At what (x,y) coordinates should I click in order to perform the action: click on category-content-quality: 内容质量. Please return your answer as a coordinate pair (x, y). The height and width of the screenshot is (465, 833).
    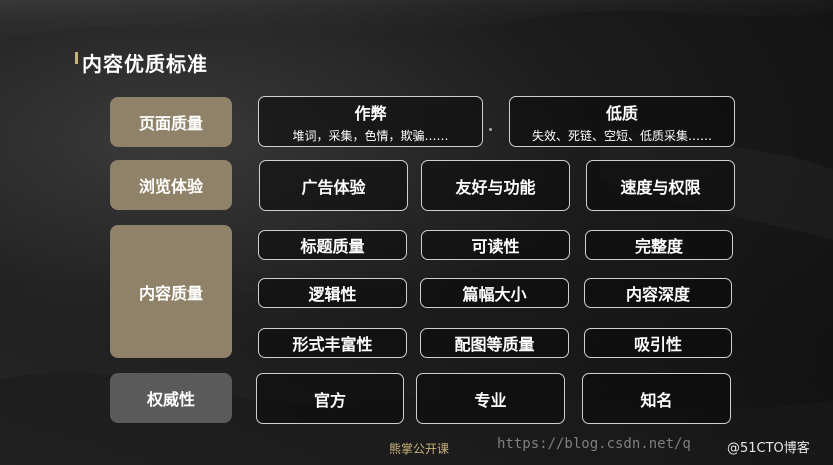
    Looking at the image, I should click on (171, 291).